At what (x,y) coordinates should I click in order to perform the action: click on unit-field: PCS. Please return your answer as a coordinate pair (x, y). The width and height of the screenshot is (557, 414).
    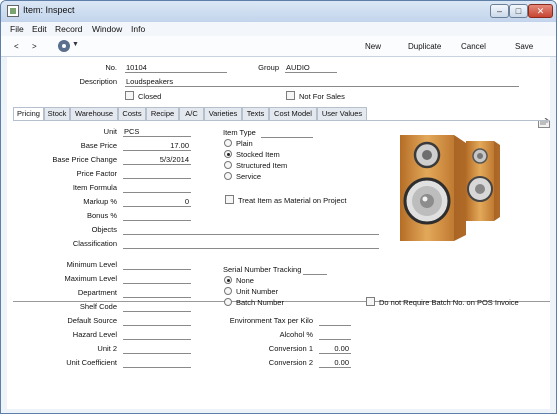
    Looking at the image, I should click on (157, 132).